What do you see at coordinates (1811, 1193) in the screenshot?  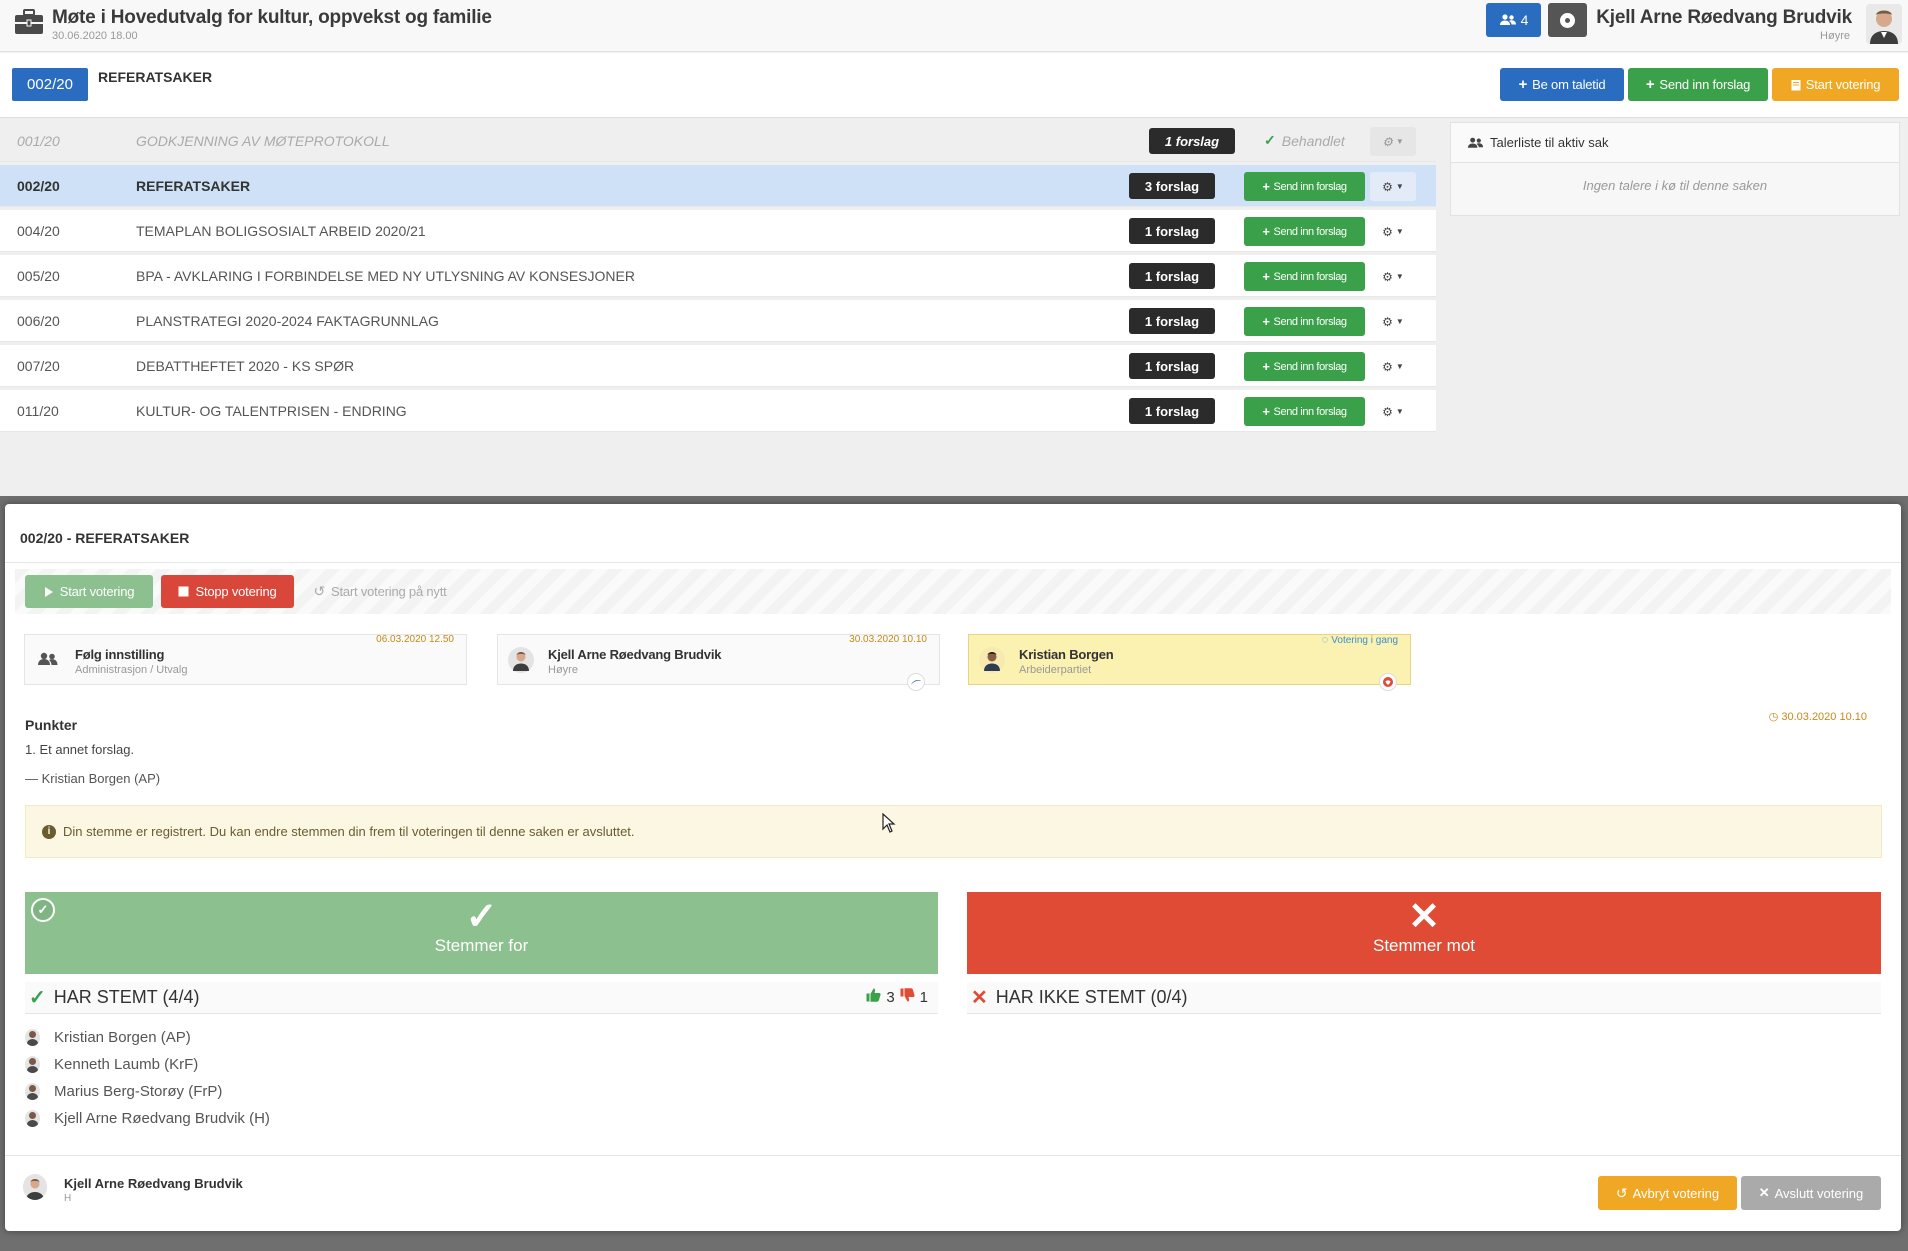 I see `end-voting-button: ✕ Avslutt votering` at bounding box center [1811, 1193].